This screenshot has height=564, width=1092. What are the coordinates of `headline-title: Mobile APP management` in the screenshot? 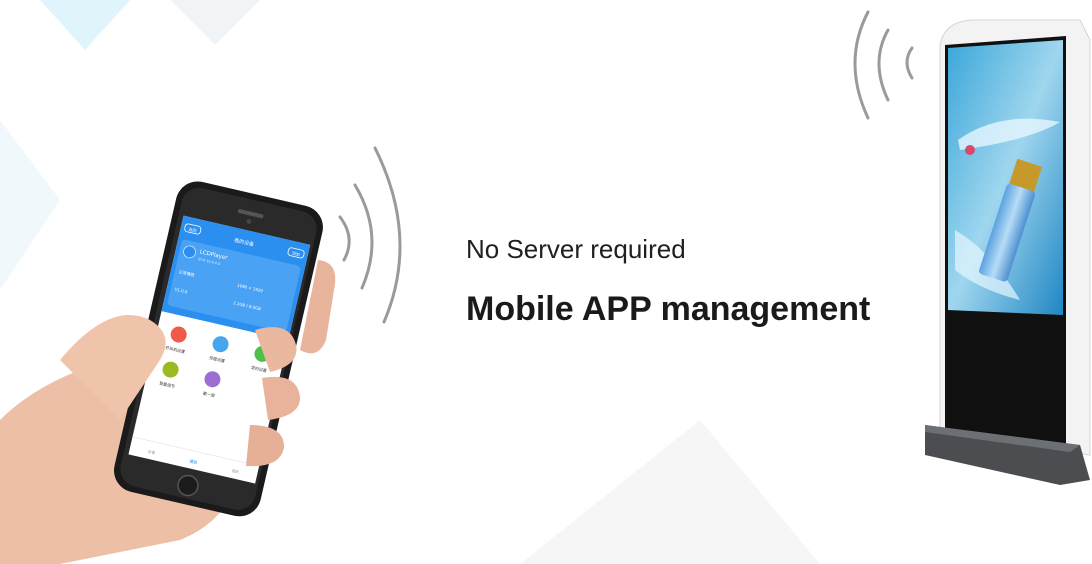 It's located at (668, 309).